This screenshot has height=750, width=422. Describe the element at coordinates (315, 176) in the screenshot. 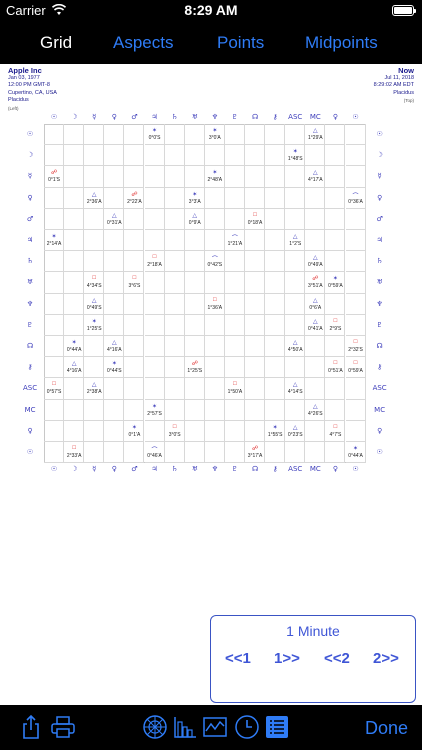

I see `aspect-entry: △ 4°17'A` at that location.